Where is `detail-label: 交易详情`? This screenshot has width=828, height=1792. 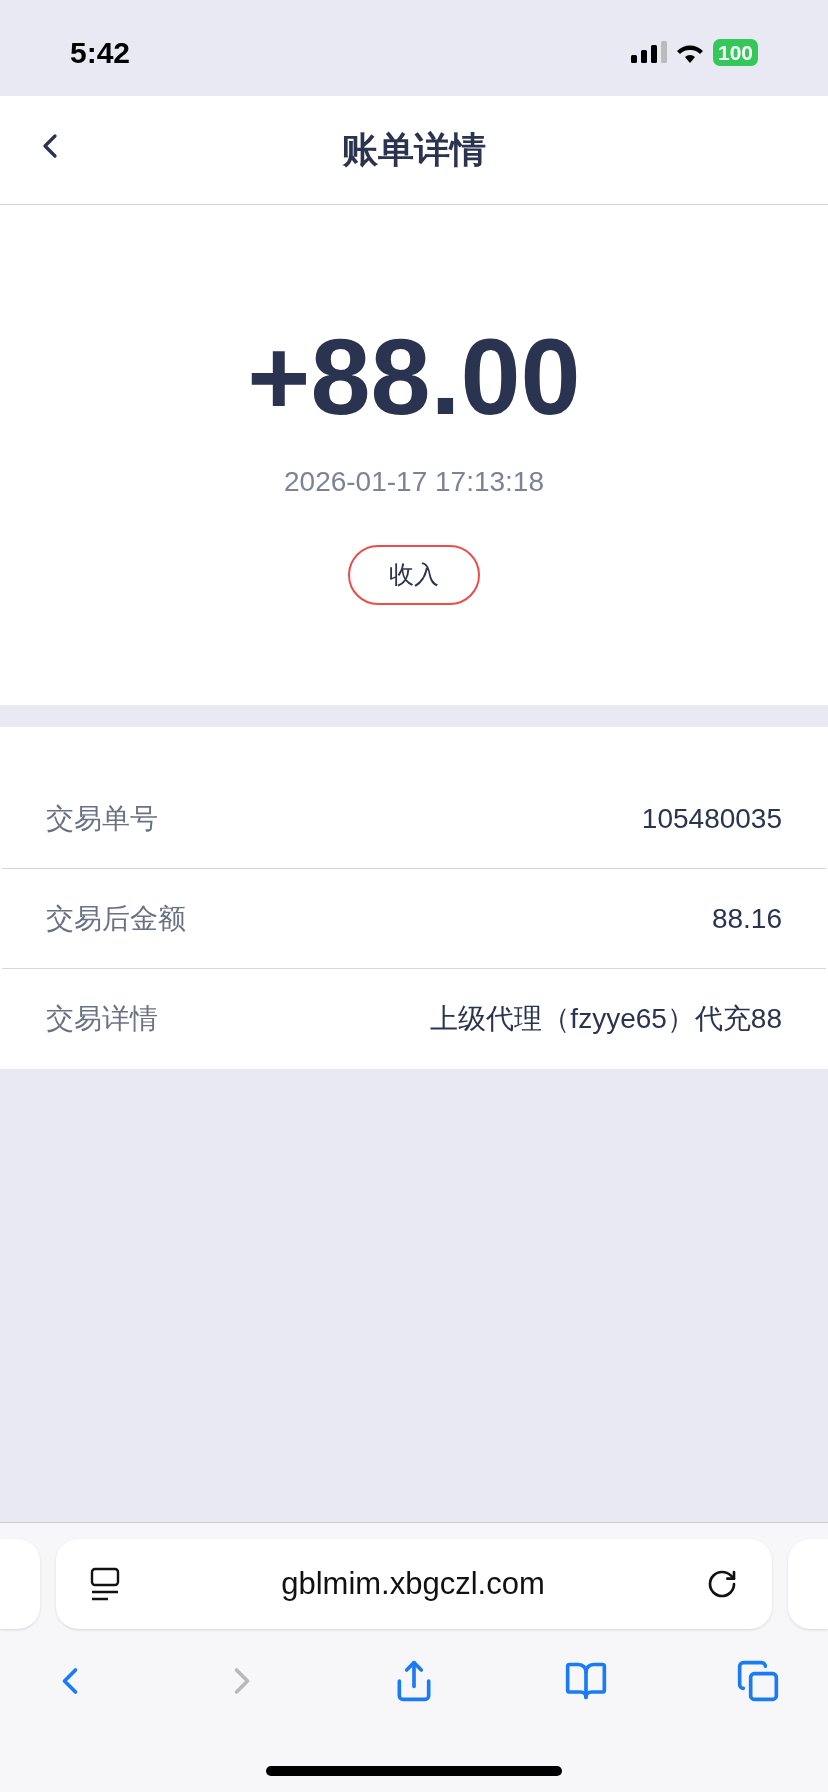
detail-label: 交易详情 is located at coordinates (102, 1019).